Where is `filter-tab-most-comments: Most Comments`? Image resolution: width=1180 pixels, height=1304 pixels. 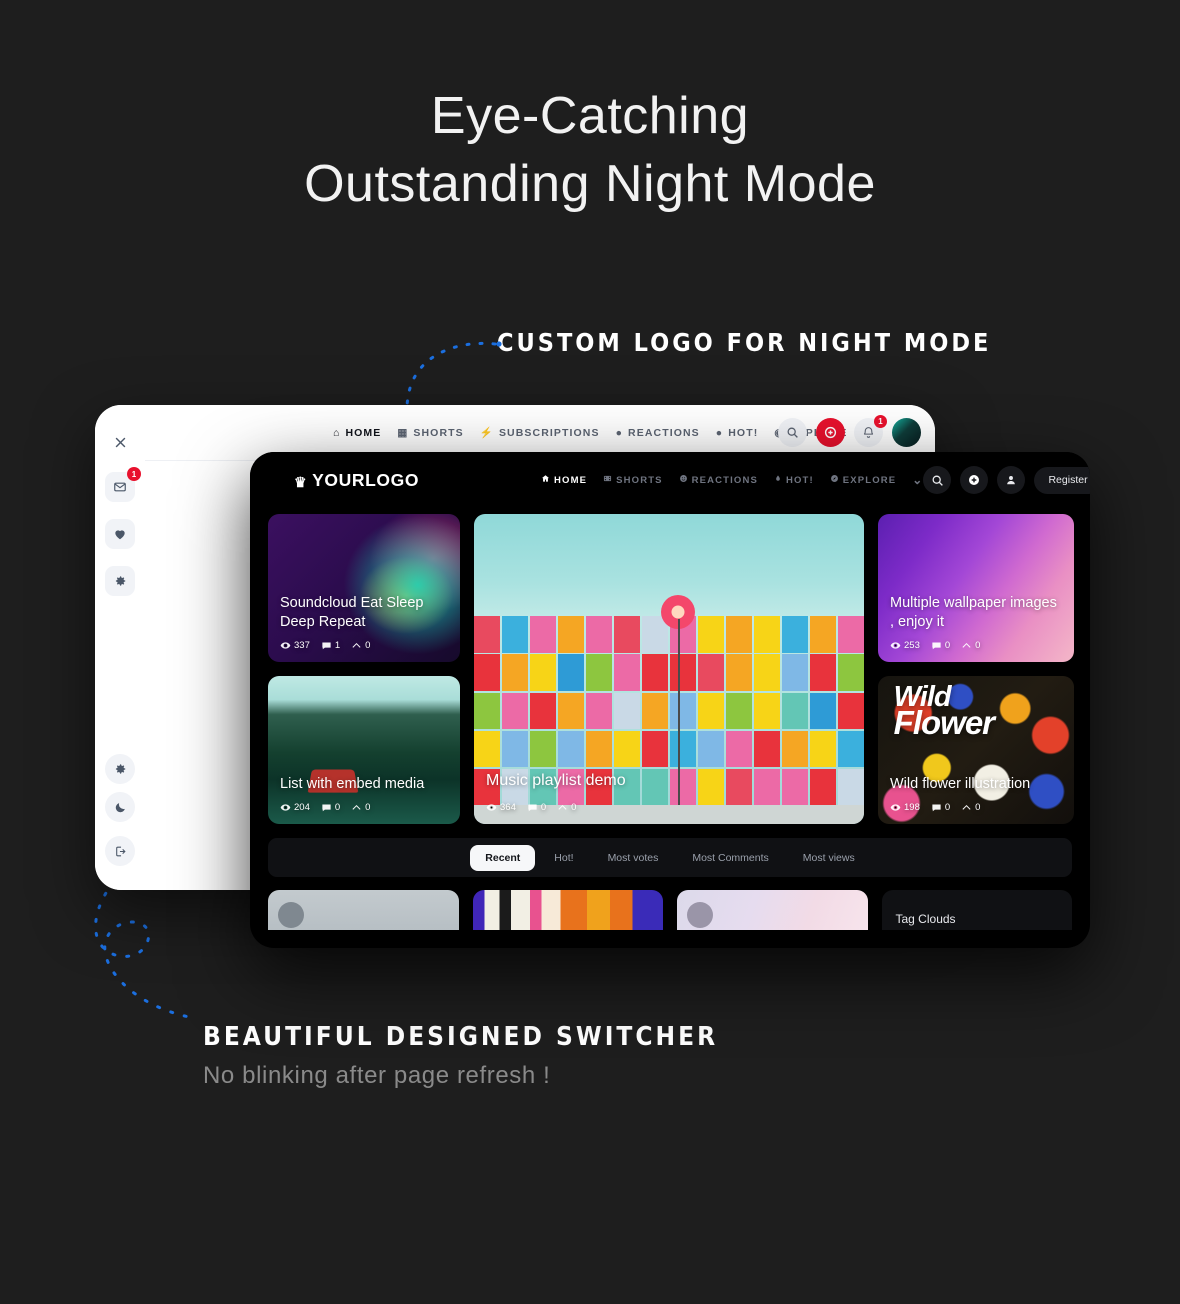 filter-tab-most-comments: Most Comments is located at coordinates (730, 858).